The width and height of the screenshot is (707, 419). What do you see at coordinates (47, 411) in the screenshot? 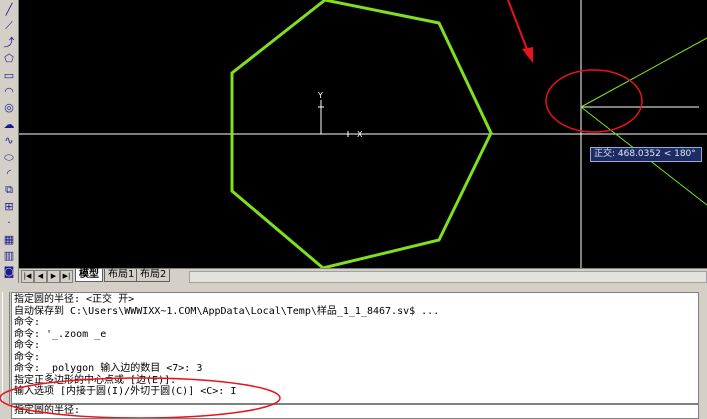
I see `command-prompt: 指定圆的半径:` at bounding box center [47, 411].